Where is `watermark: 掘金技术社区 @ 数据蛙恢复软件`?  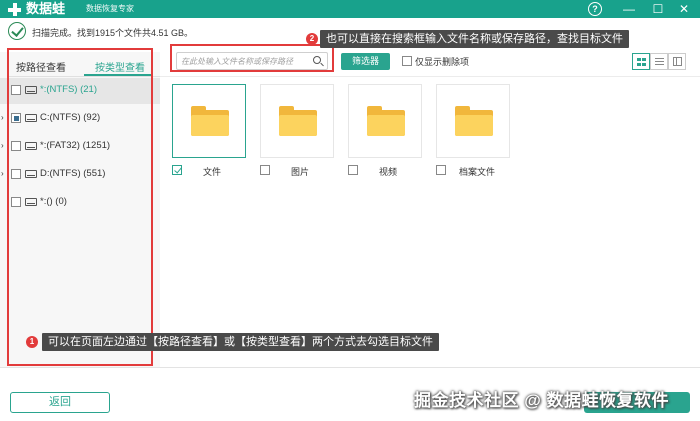 watermark: 掘金技术社区 @ 数据蛙恢复软件 is located at coordinates (542, 400).